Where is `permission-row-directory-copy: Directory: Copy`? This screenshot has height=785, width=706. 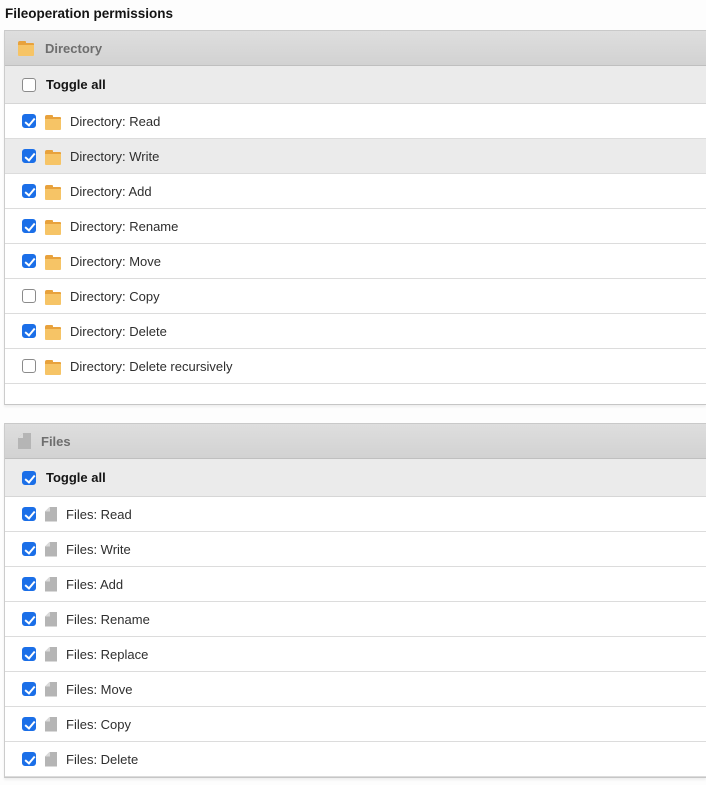
permission-row-directory-copy: Directory: Copy is located at coordinates (355, 296).